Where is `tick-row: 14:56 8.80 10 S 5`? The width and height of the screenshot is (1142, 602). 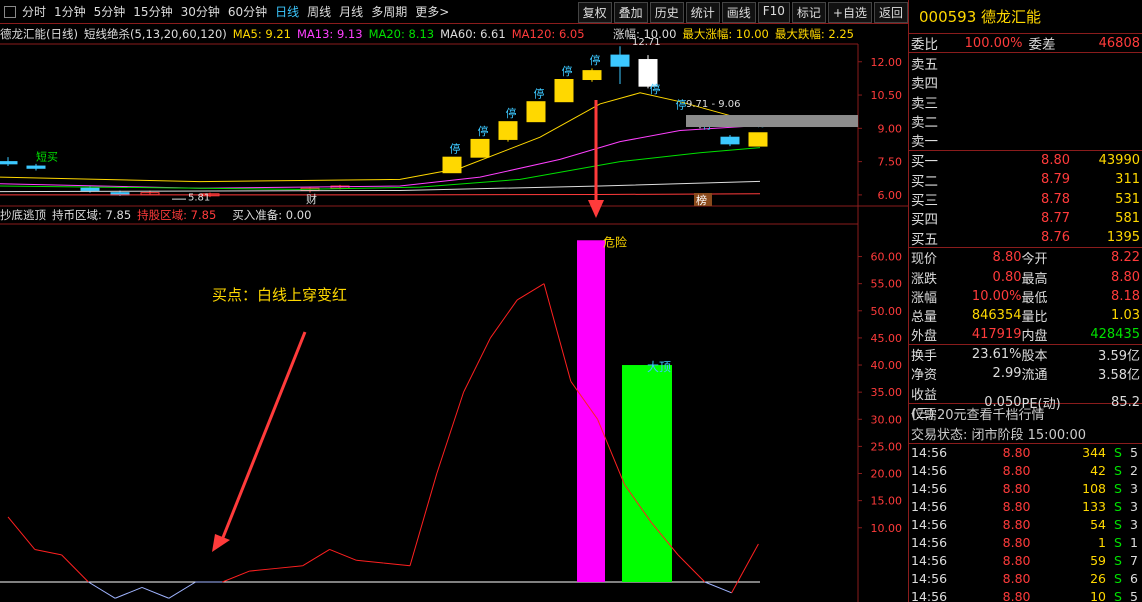
tick-row: 14:56 8.80 10 S 5 is located at coordinates (1024, 595).